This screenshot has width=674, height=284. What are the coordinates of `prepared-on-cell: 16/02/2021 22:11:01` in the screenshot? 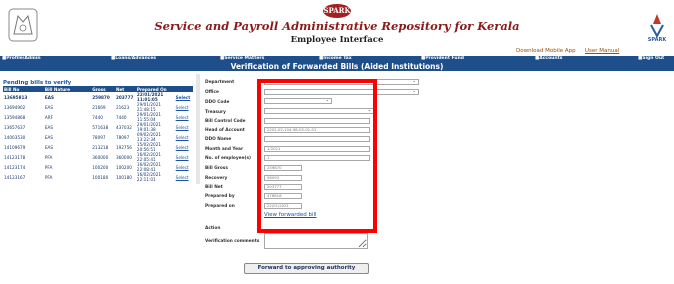 It's located at (149, 177).